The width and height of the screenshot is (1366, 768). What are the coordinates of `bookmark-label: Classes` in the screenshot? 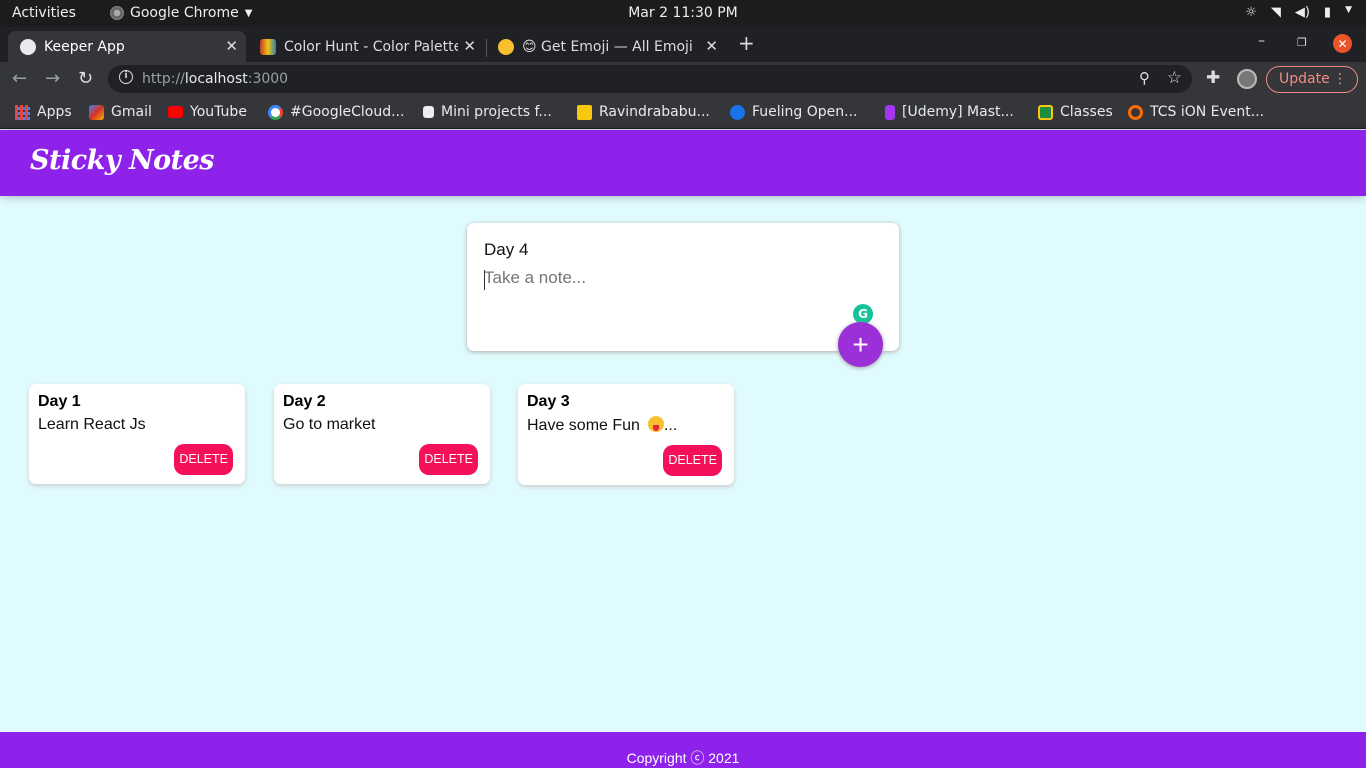 It's located at (1086, 112).